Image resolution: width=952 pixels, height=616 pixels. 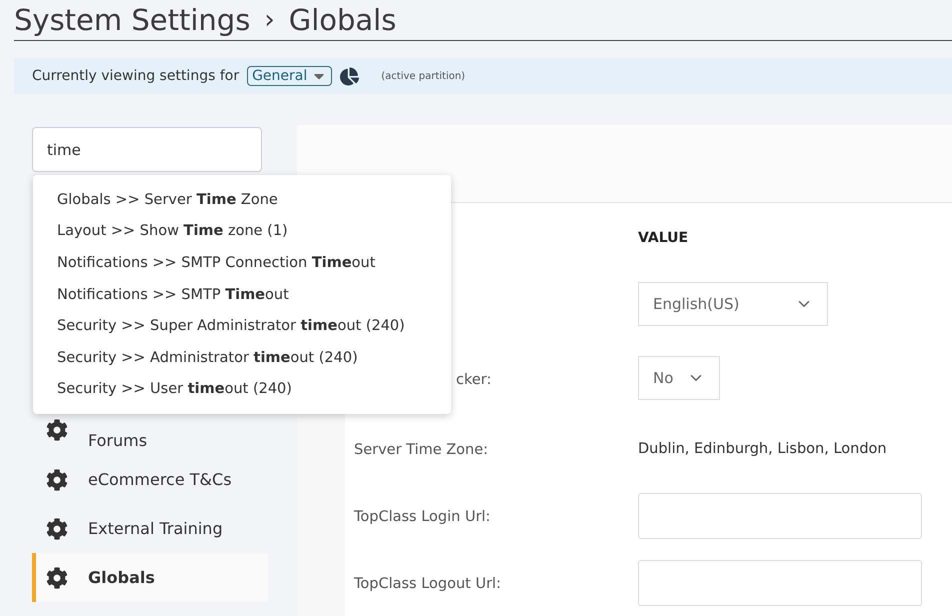 I want to click on dropdown-select: English(US), so click(x=733, y=304).